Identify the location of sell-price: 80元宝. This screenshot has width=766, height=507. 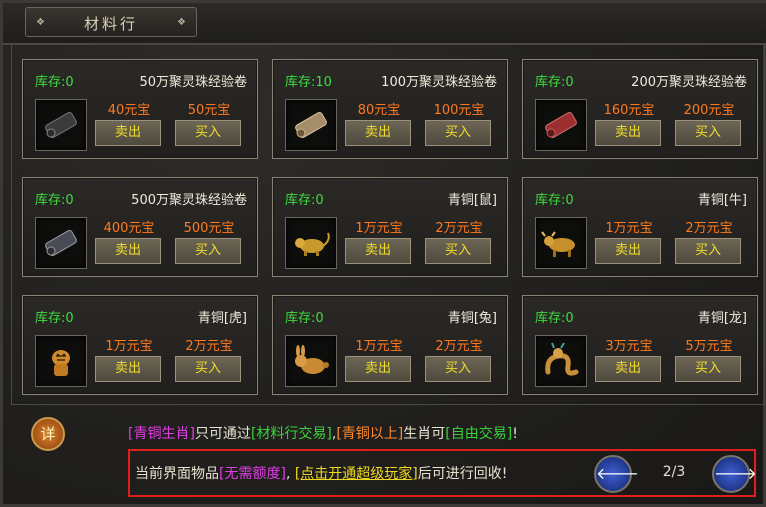
(379, 110).